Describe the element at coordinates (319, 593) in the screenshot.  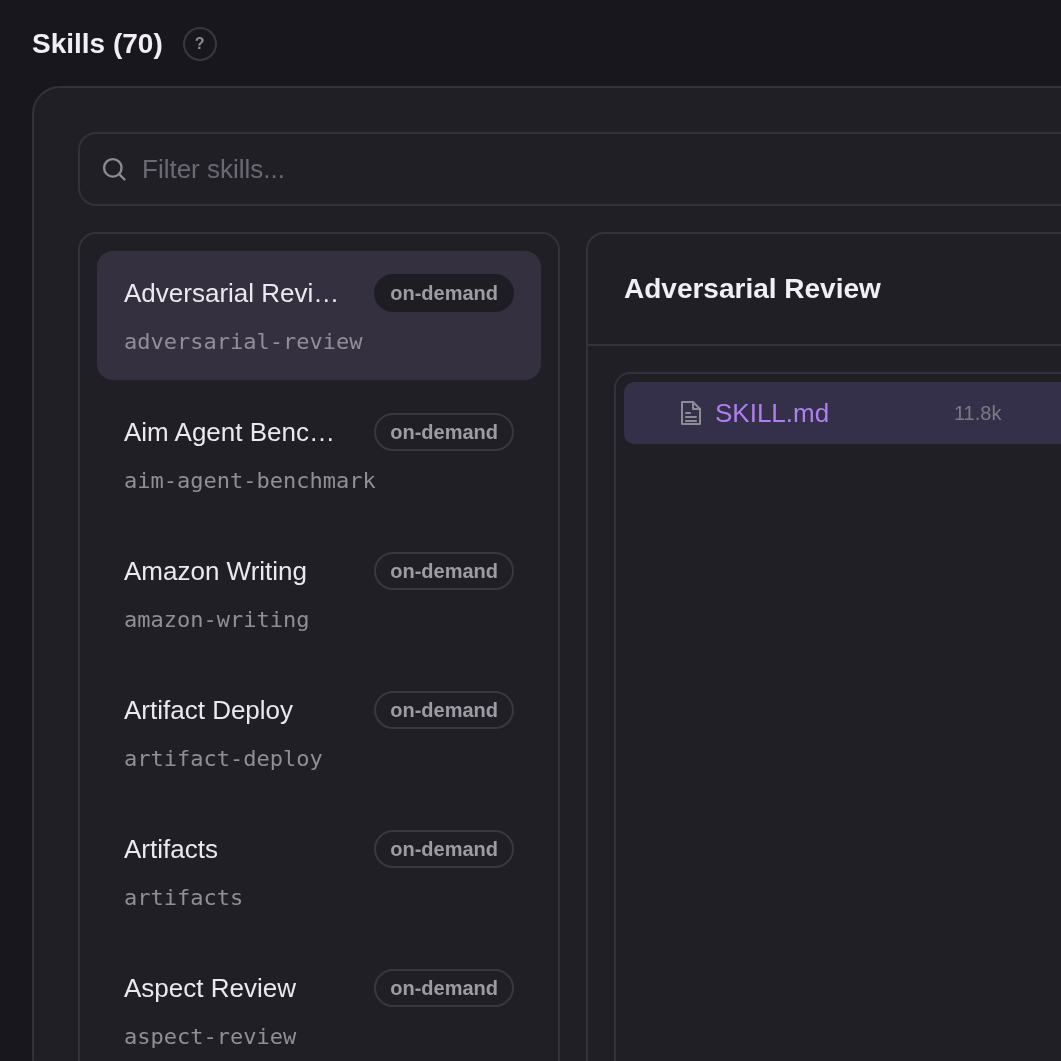
I see `skill-list-item: Amazon Writing on-demand amazon-writing` at that location.